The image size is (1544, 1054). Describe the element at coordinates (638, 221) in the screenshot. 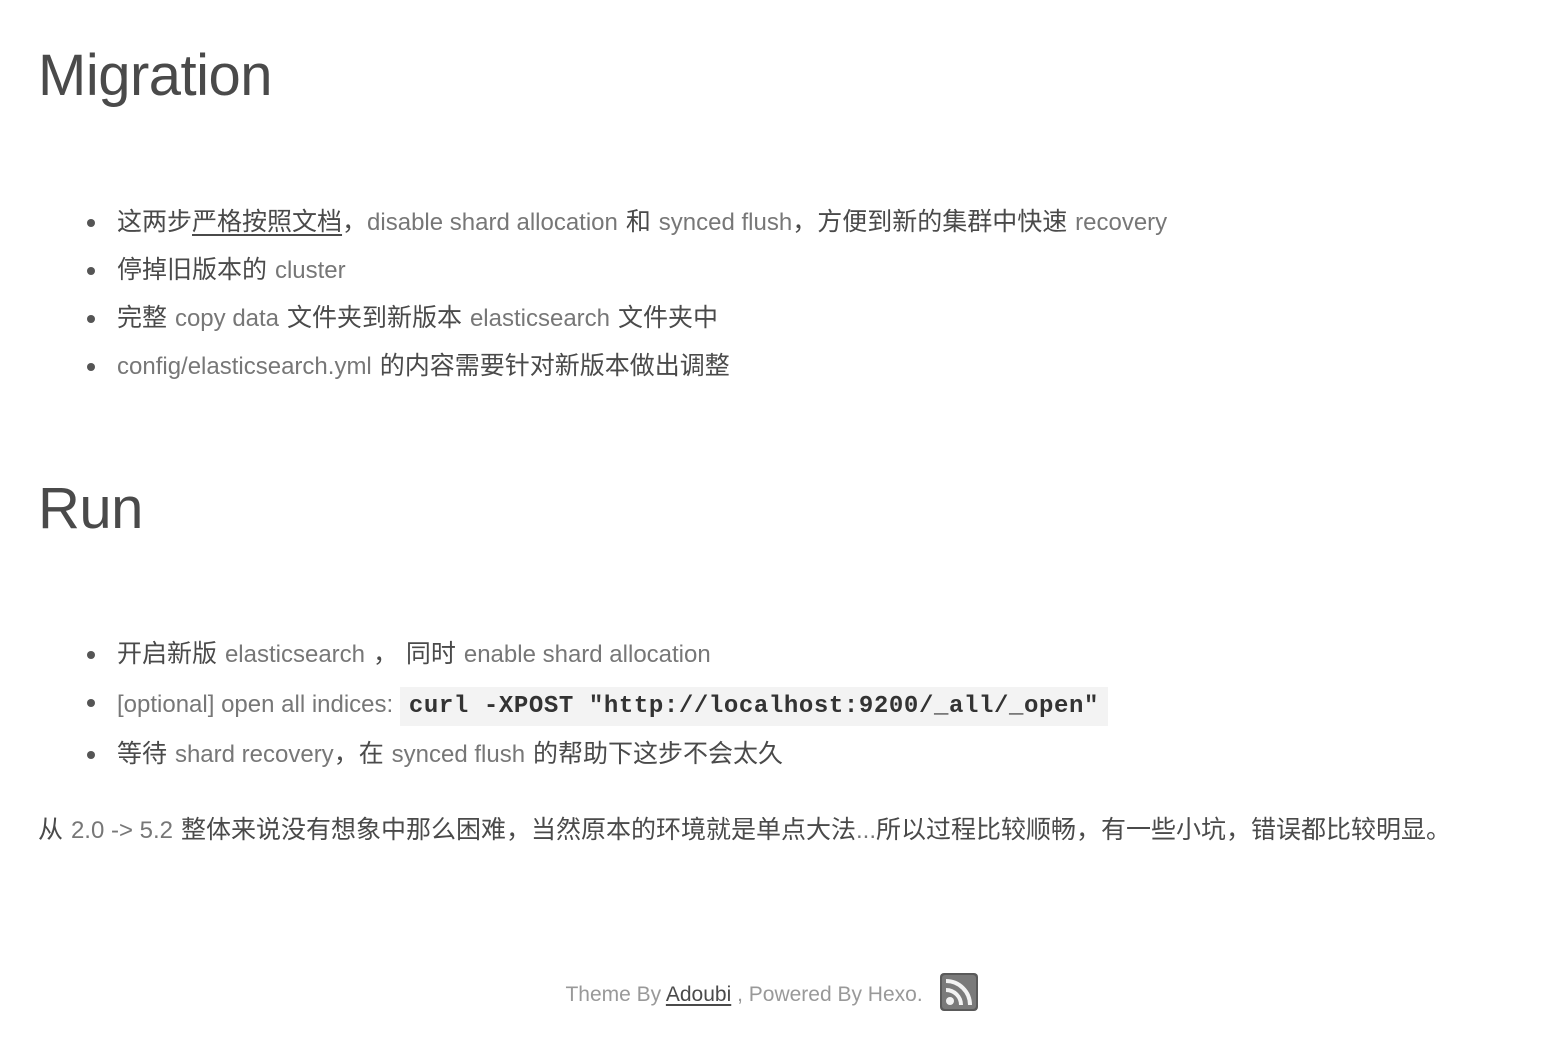

I see `text-segment: 和` at that location.